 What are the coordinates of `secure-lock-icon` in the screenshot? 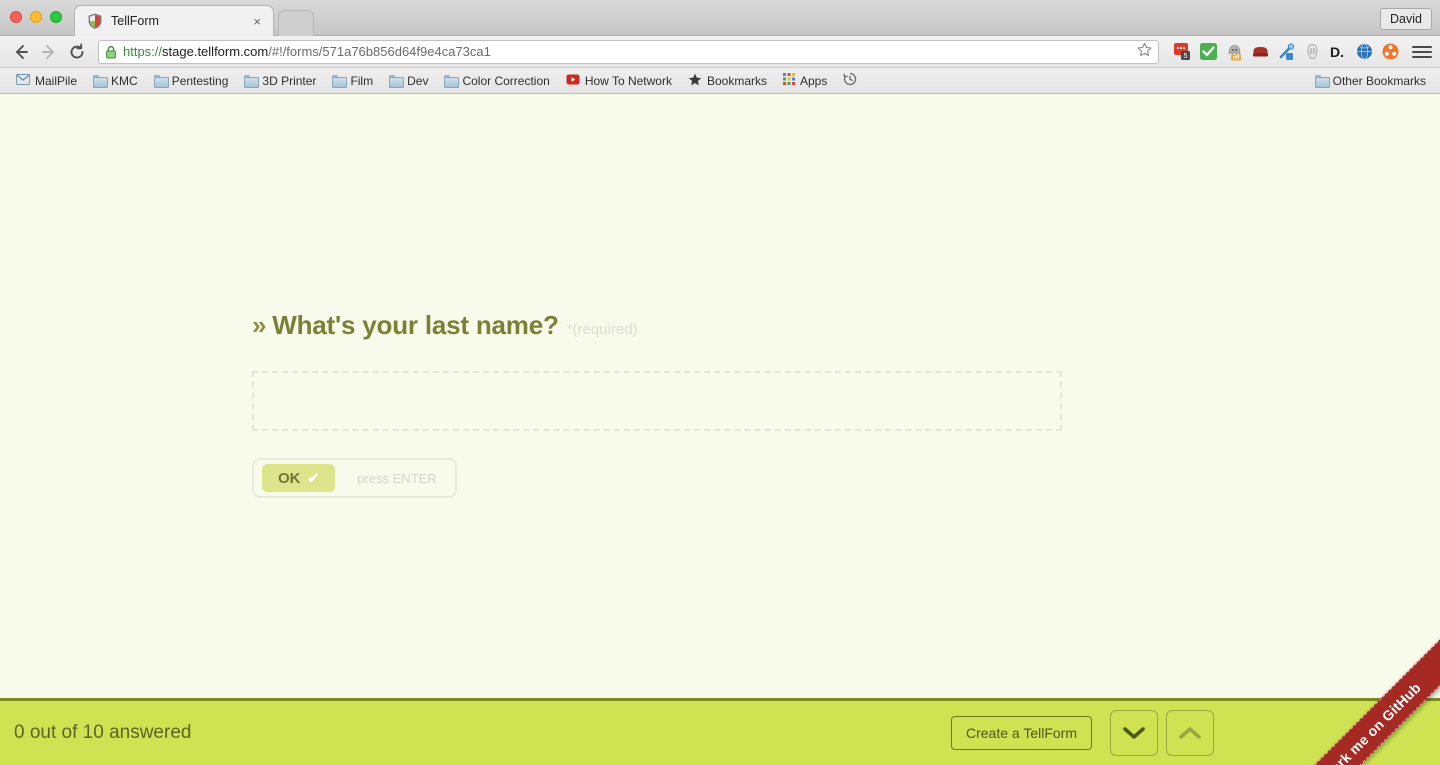 It's located at (111, 52).